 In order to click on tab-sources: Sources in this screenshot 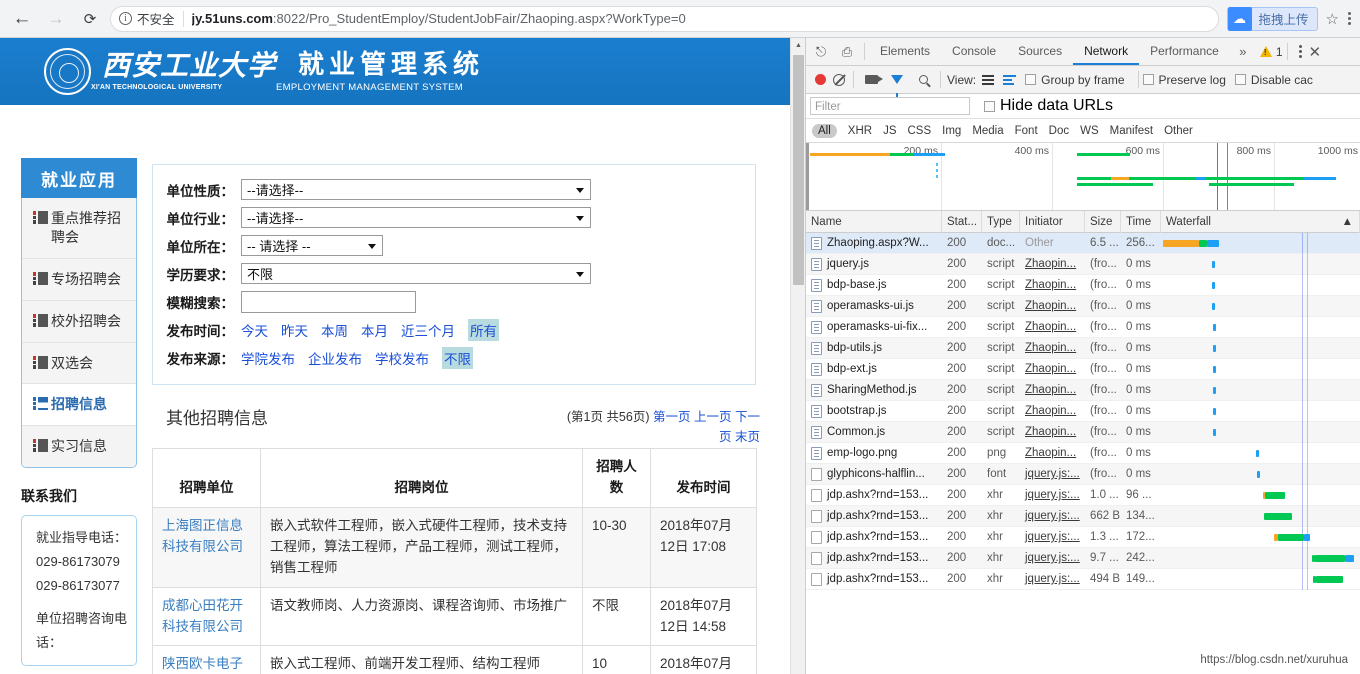, I will do `click(1040, 51)`.